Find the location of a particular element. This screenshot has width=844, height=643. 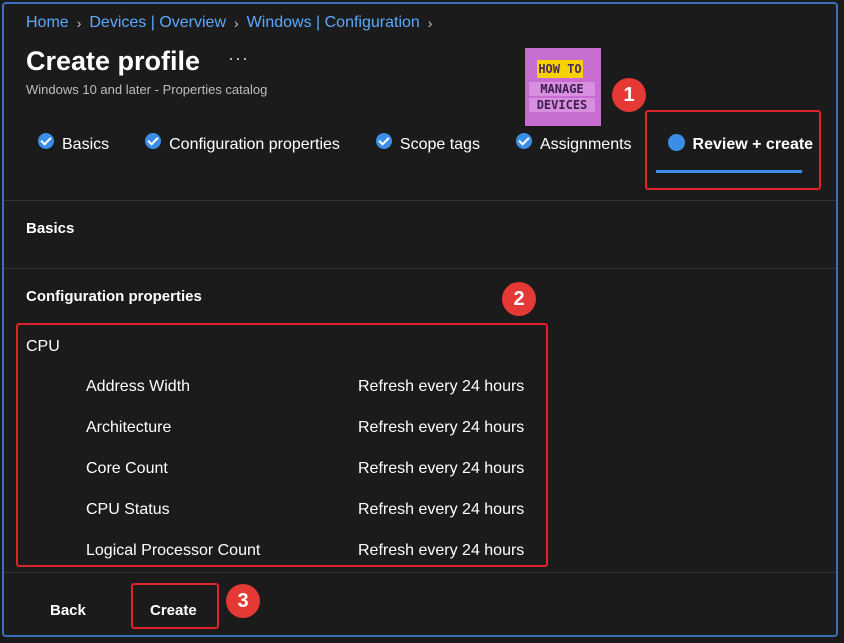

tab-scope-tags: Scope tags is located at coordinates (427, 143).